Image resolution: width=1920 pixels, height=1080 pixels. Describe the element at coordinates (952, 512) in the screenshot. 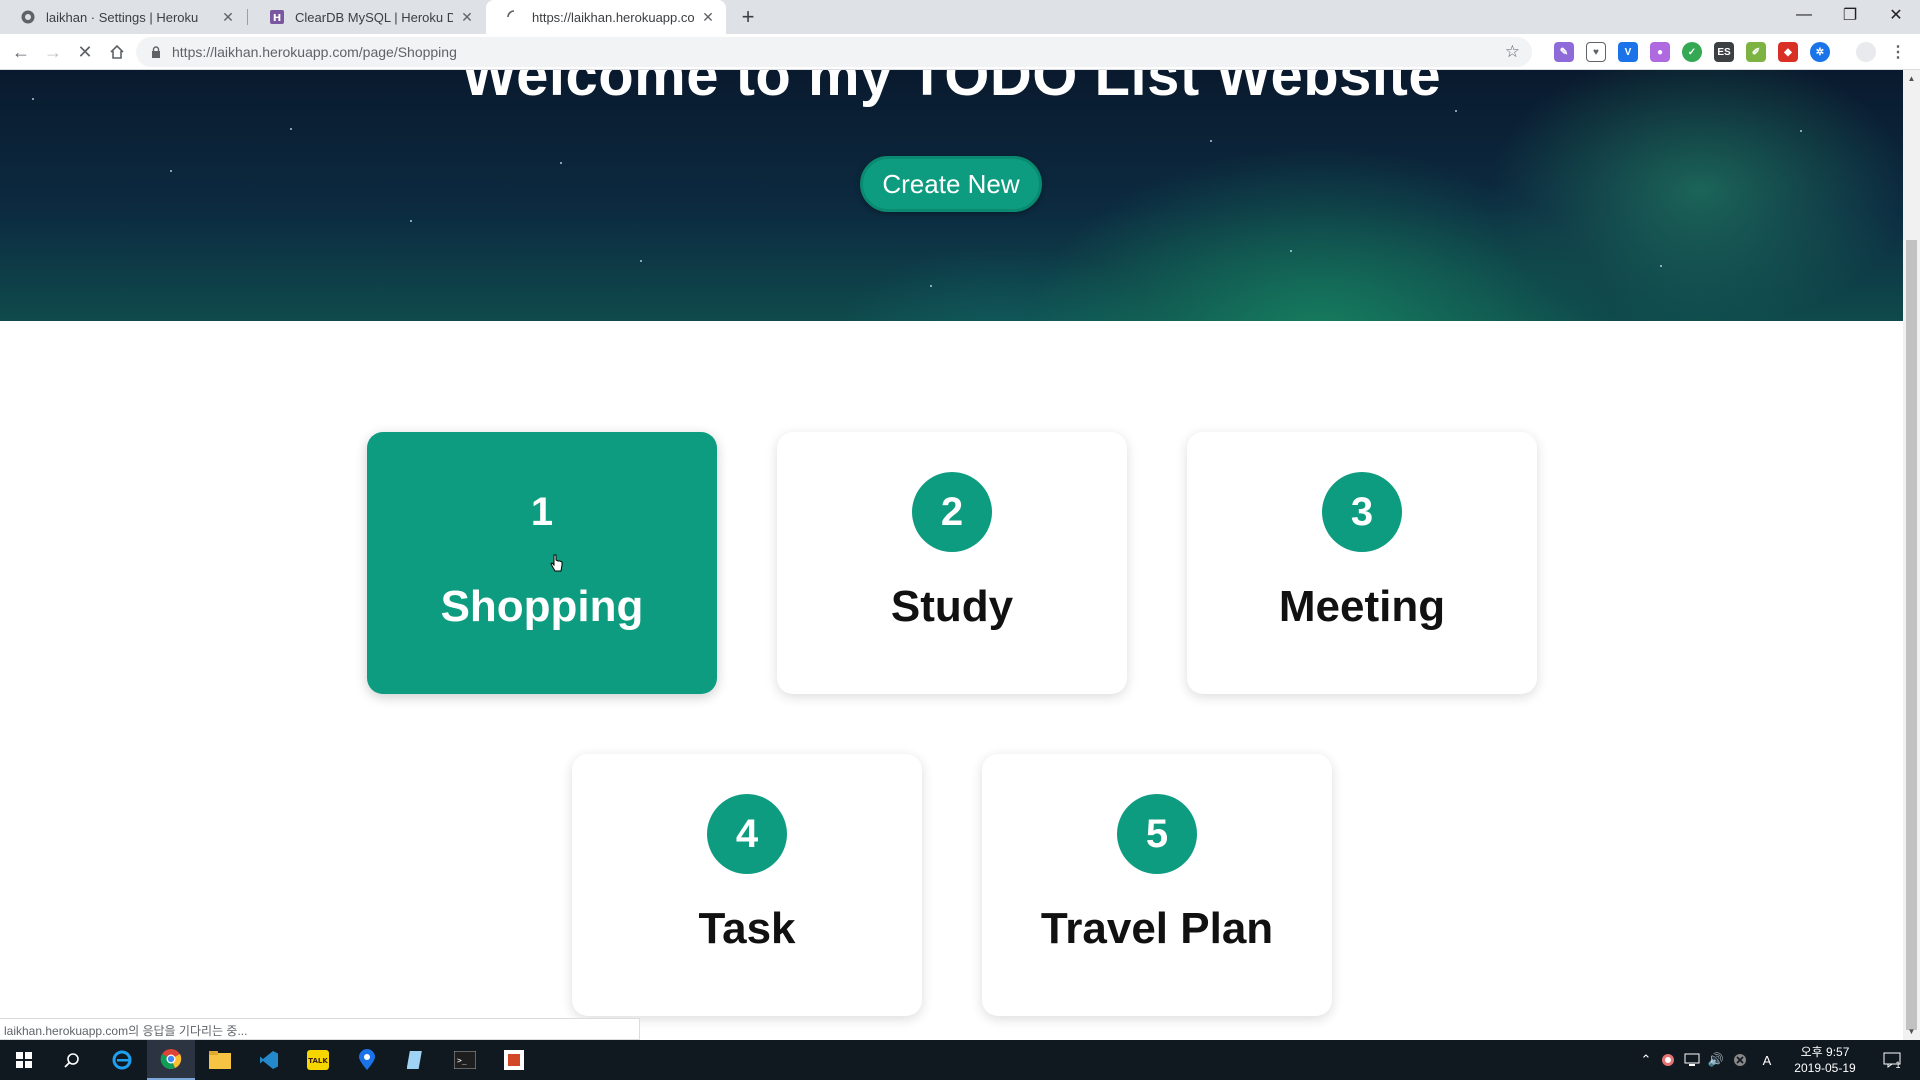

I see `list-number-badge: 2` at that location.